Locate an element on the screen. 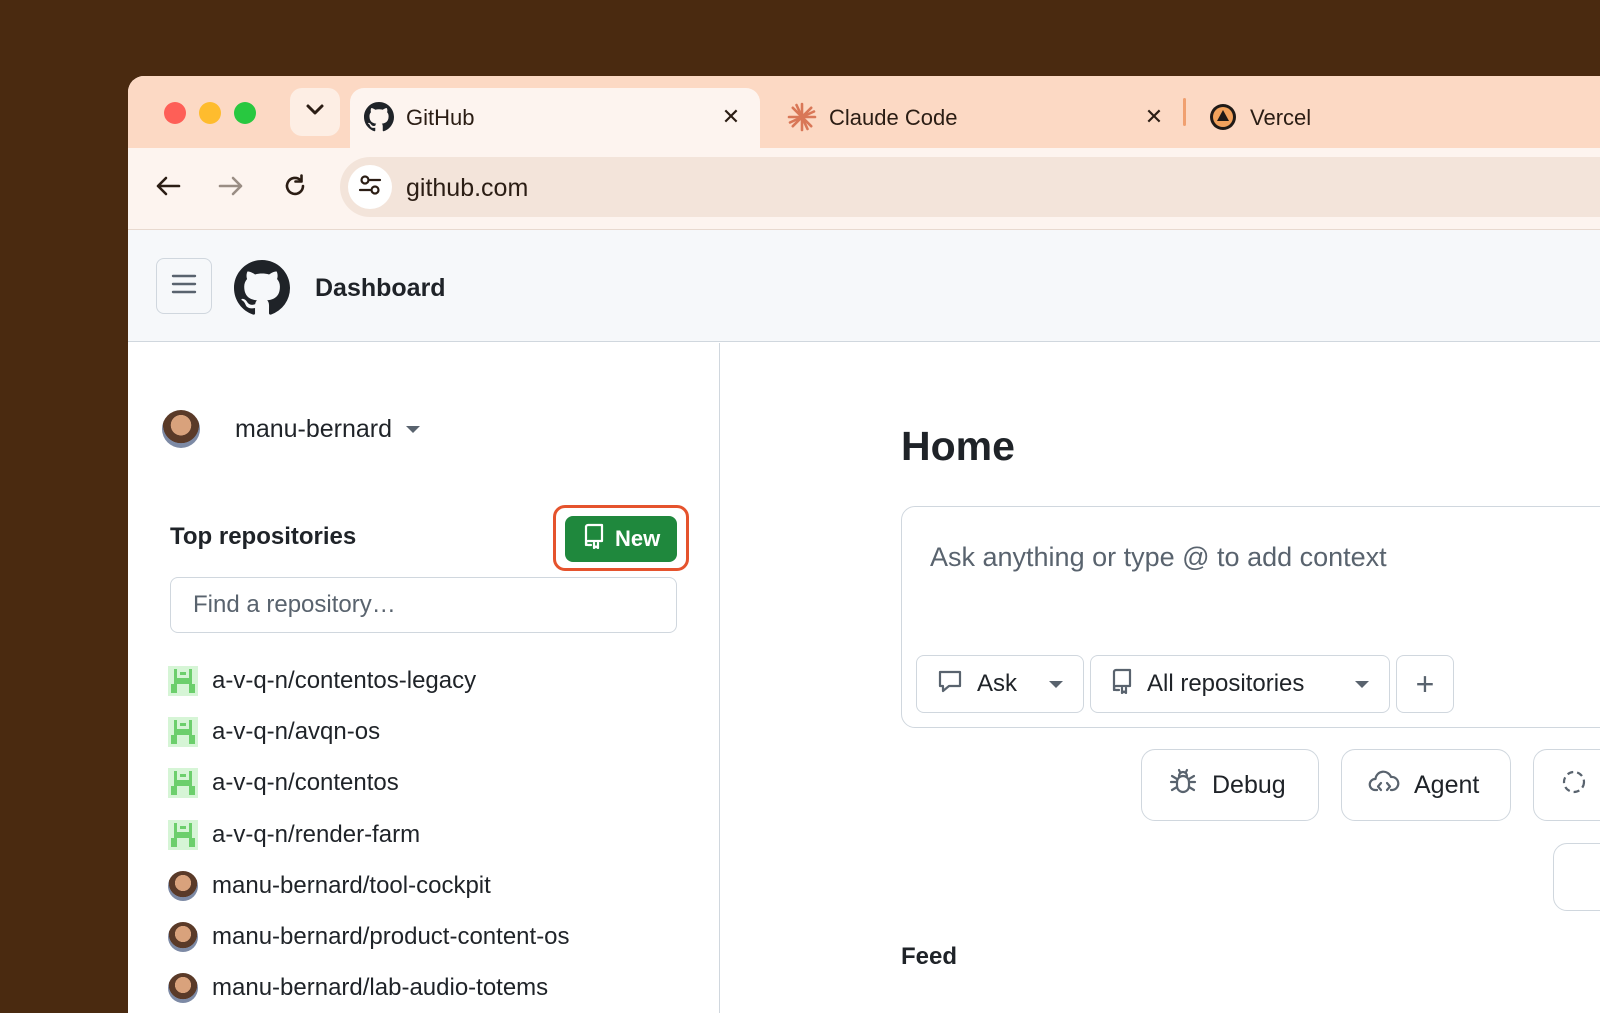 The image size is (1600, 1013). list-item: manu-bernard/tool-cockpit is located at coordinates (428, 885).